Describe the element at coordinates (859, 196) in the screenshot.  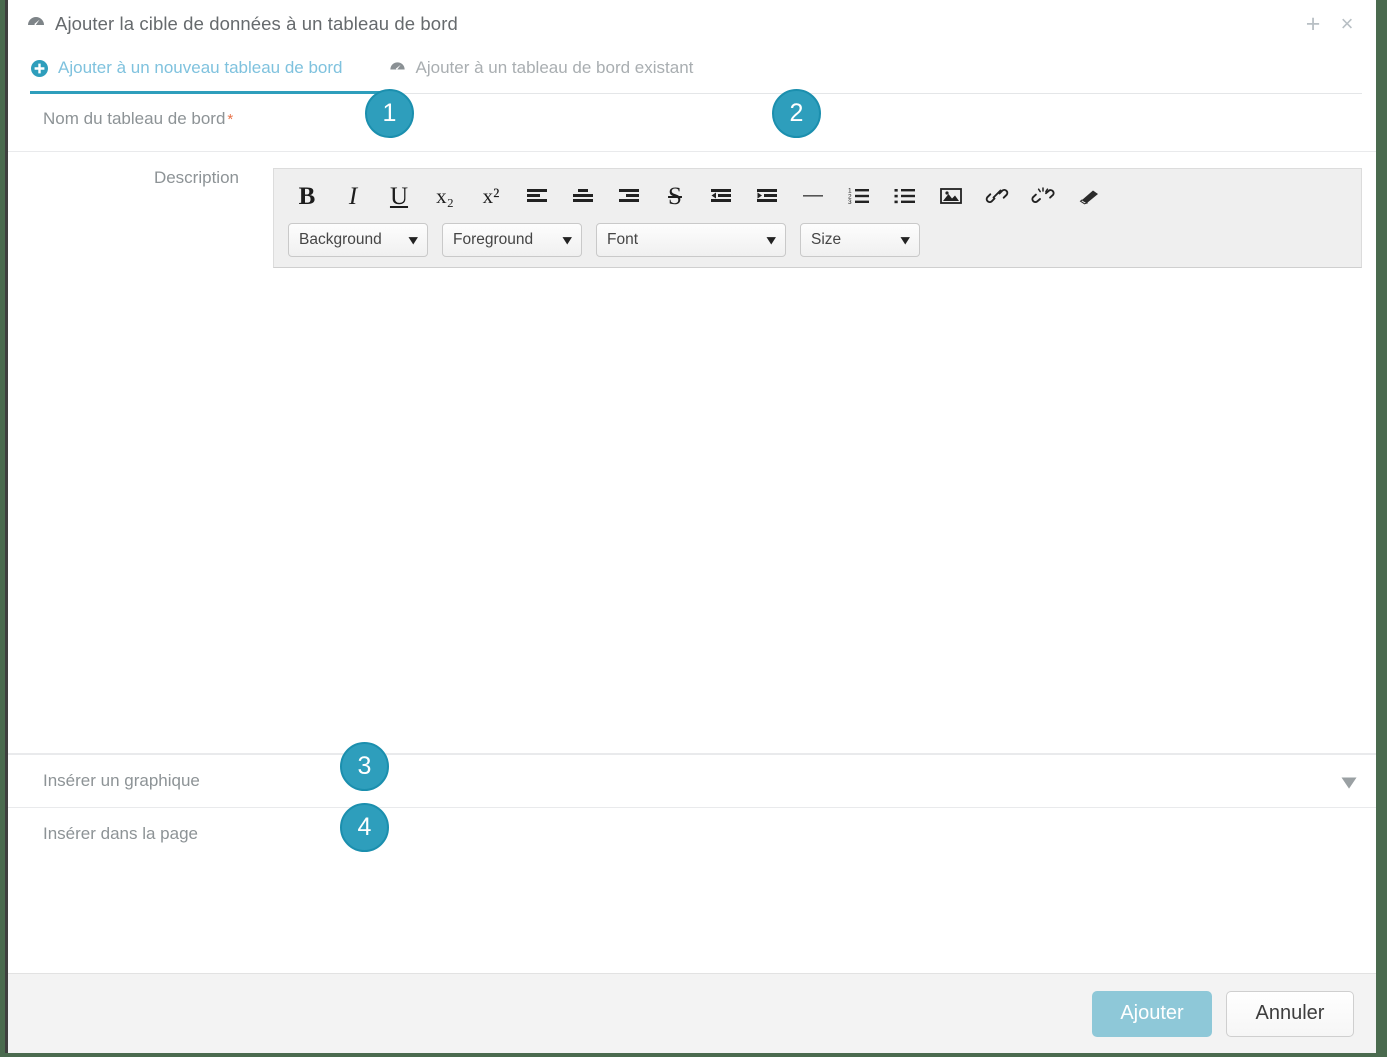
I see `ordered-list-icon: 1 2 3` at that location.